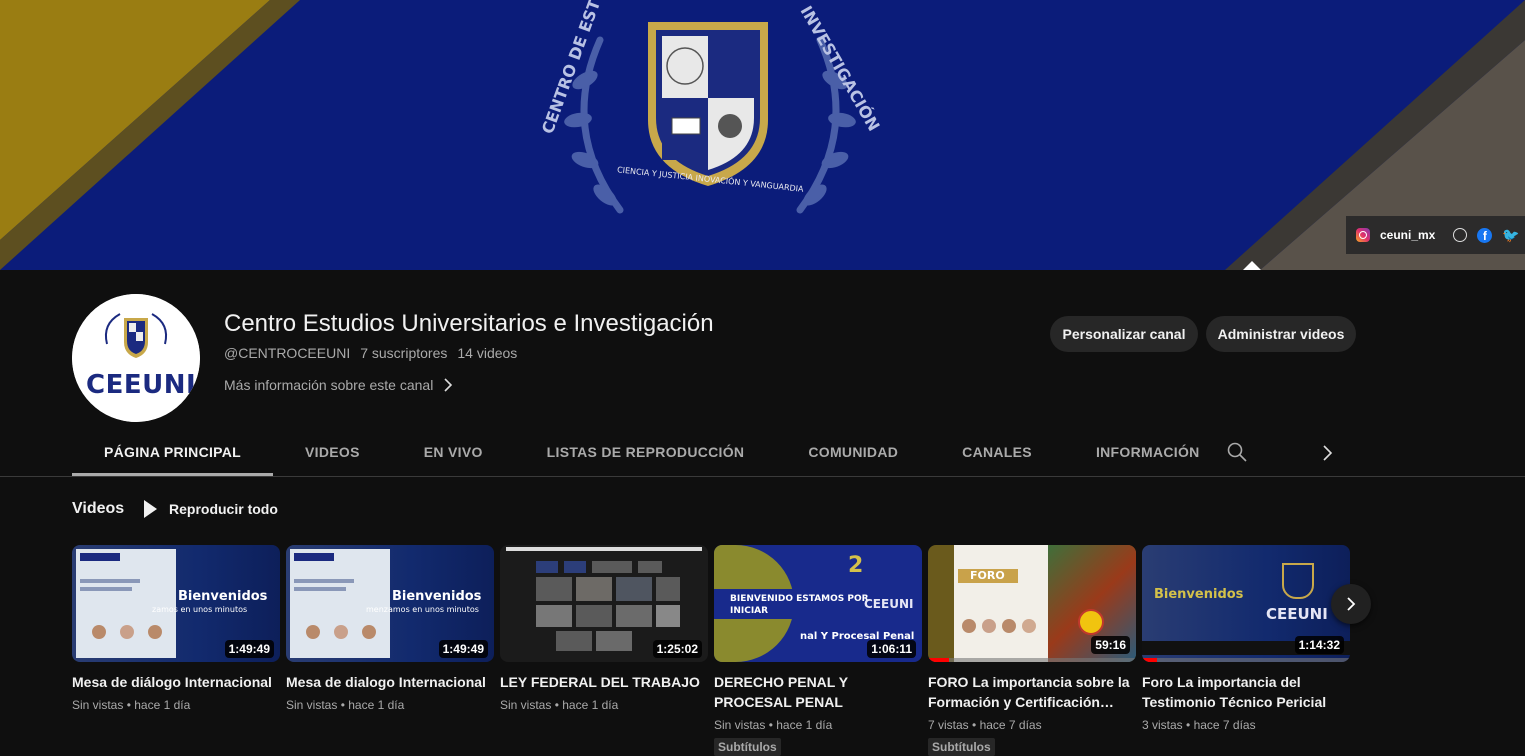 The width and height of the screenshot is (1525, 756). Describe the element at coordinates (150, 509) in the screenshot. I see `play-icon` at that location.